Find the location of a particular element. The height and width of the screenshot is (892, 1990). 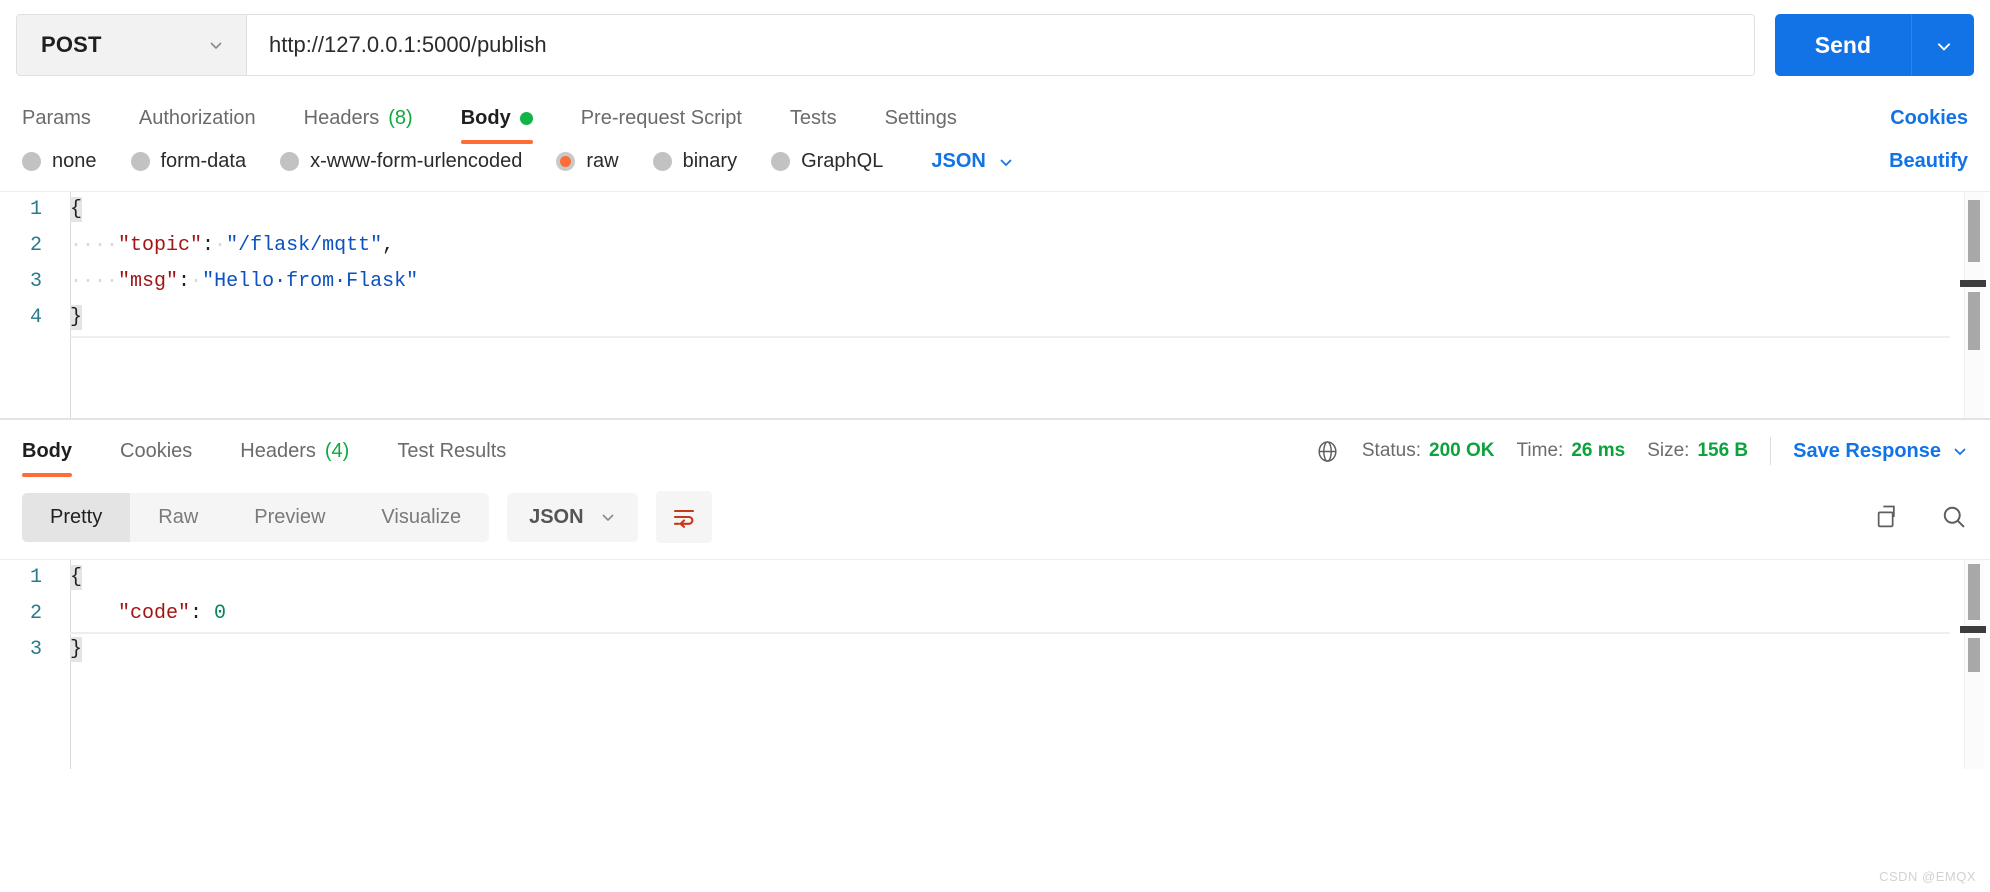

response-tab-body: Body is located at coordinates (47, 458).